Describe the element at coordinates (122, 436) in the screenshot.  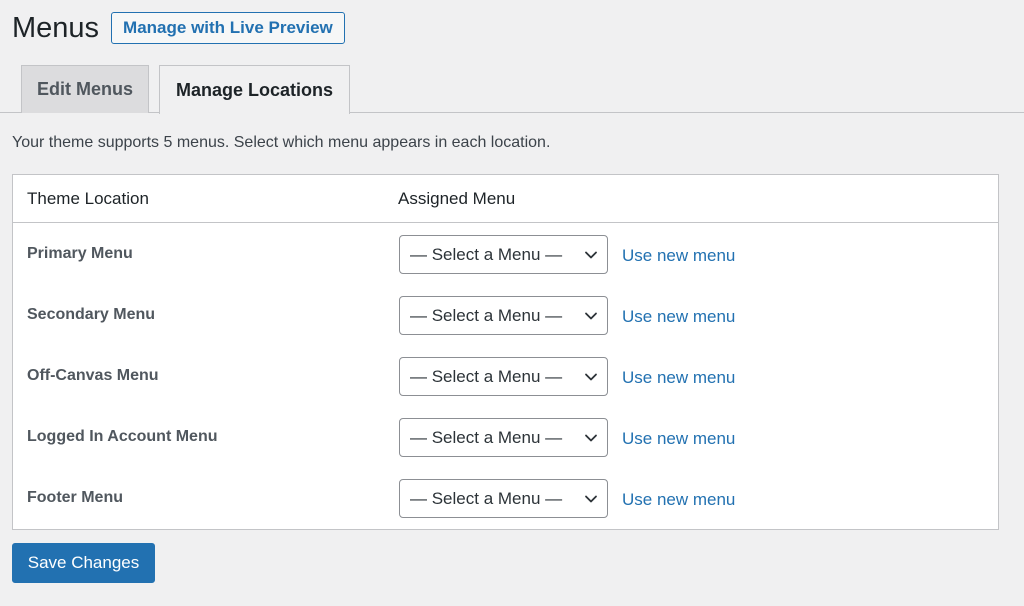
I see `location-label: Logged In Account Menu` at that location.